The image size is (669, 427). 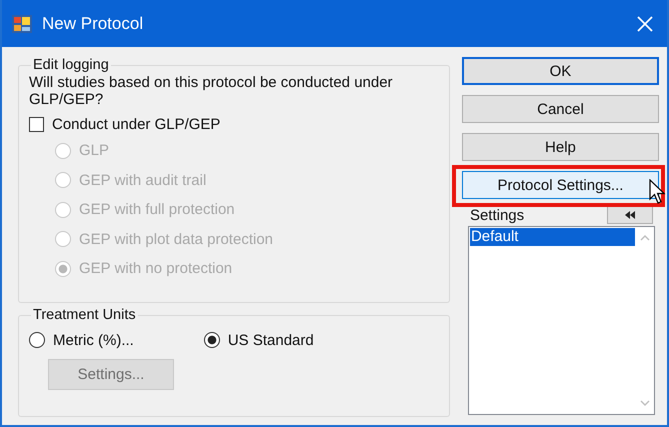 I want to click on app-icon, so click(x=22, y=23).